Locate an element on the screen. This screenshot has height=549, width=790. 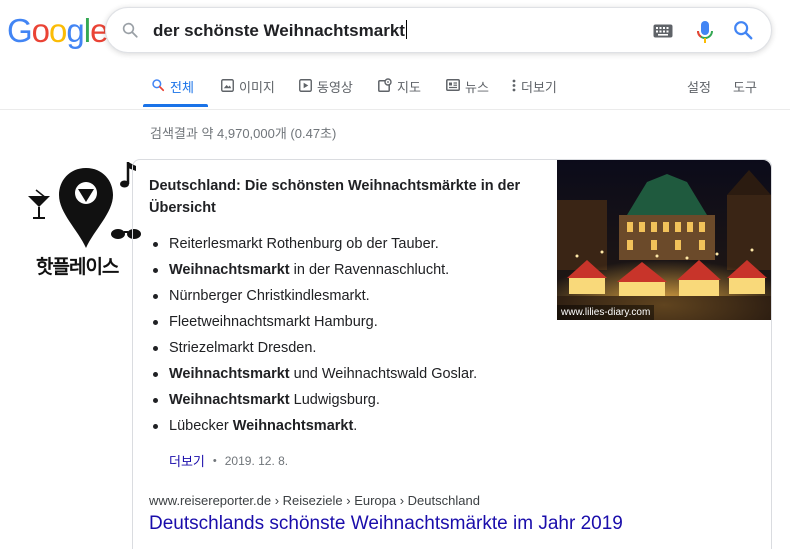
list-item: Lübecker Weihnachtsmarkt. is located at coordinates (313, 427).